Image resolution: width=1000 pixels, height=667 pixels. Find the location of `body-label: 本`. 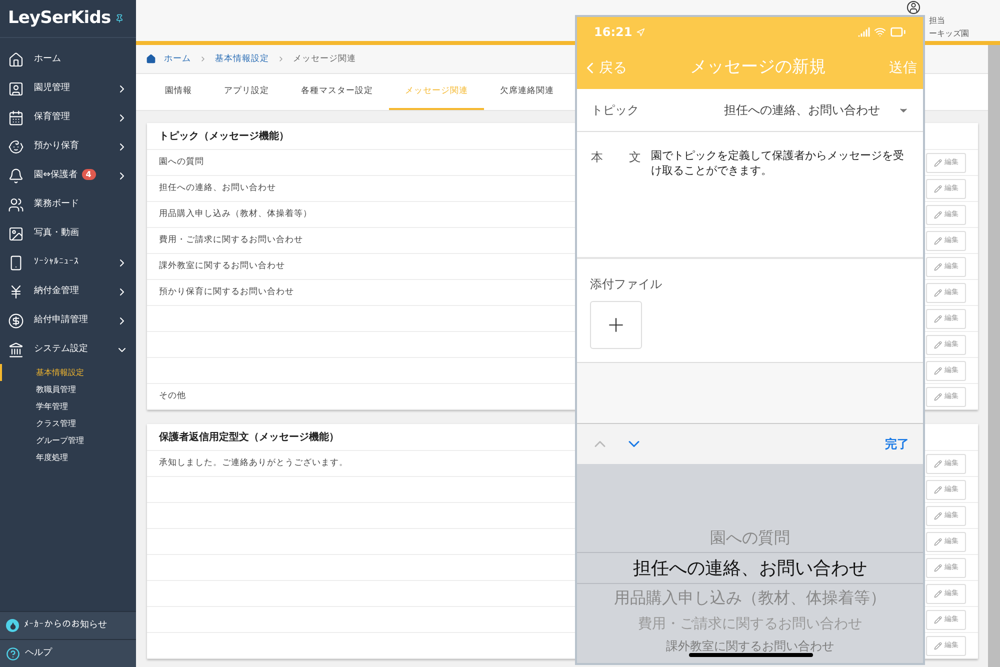

body-label: 本 is located at coordinates (597, 157).